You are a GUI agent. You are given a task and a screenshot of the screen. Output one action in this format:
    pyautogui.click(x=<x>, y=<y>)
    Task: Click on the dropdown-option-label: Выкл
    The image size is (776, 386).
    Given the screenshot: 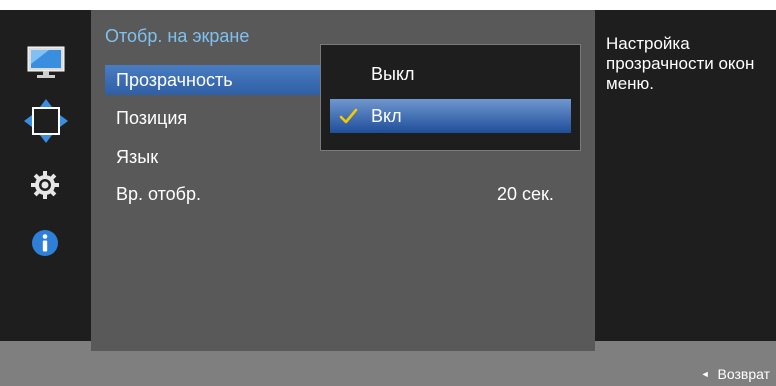 What is the action you would take?
    pyautogui.click(x=393, y=74)
    